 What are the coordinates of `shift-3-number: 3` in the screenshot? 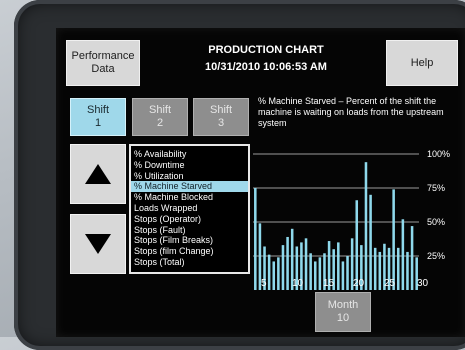 It's located at (221, 123).